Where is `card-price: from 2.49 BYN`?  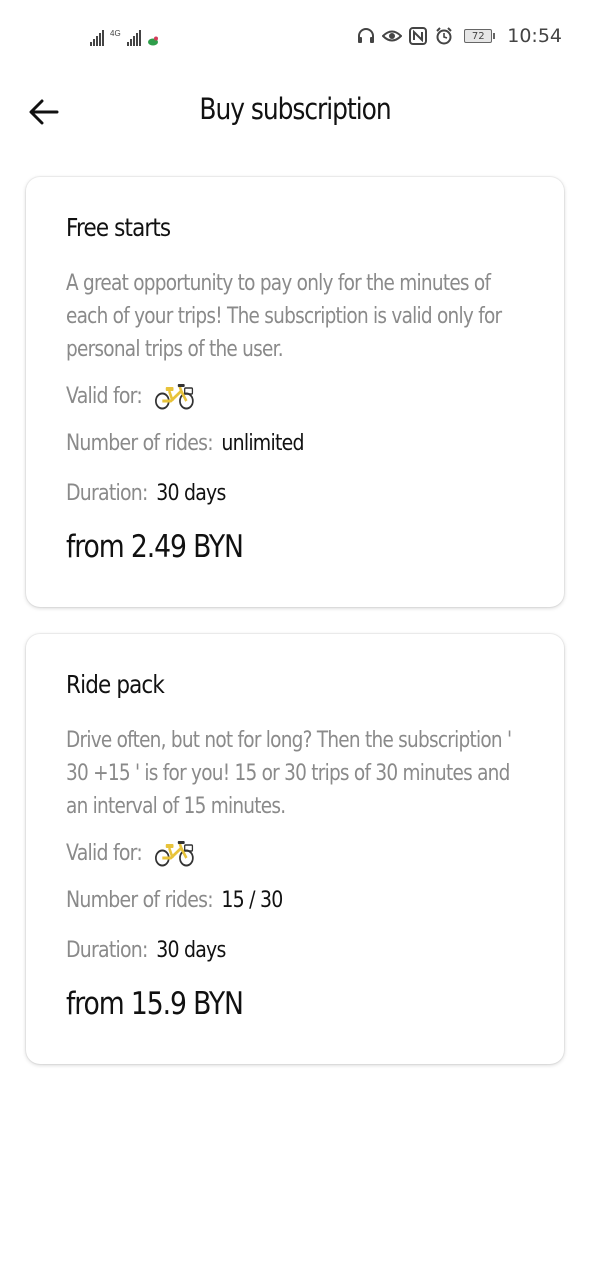 card-price: from 2.49 BYN is located at coordinates (155, 547).